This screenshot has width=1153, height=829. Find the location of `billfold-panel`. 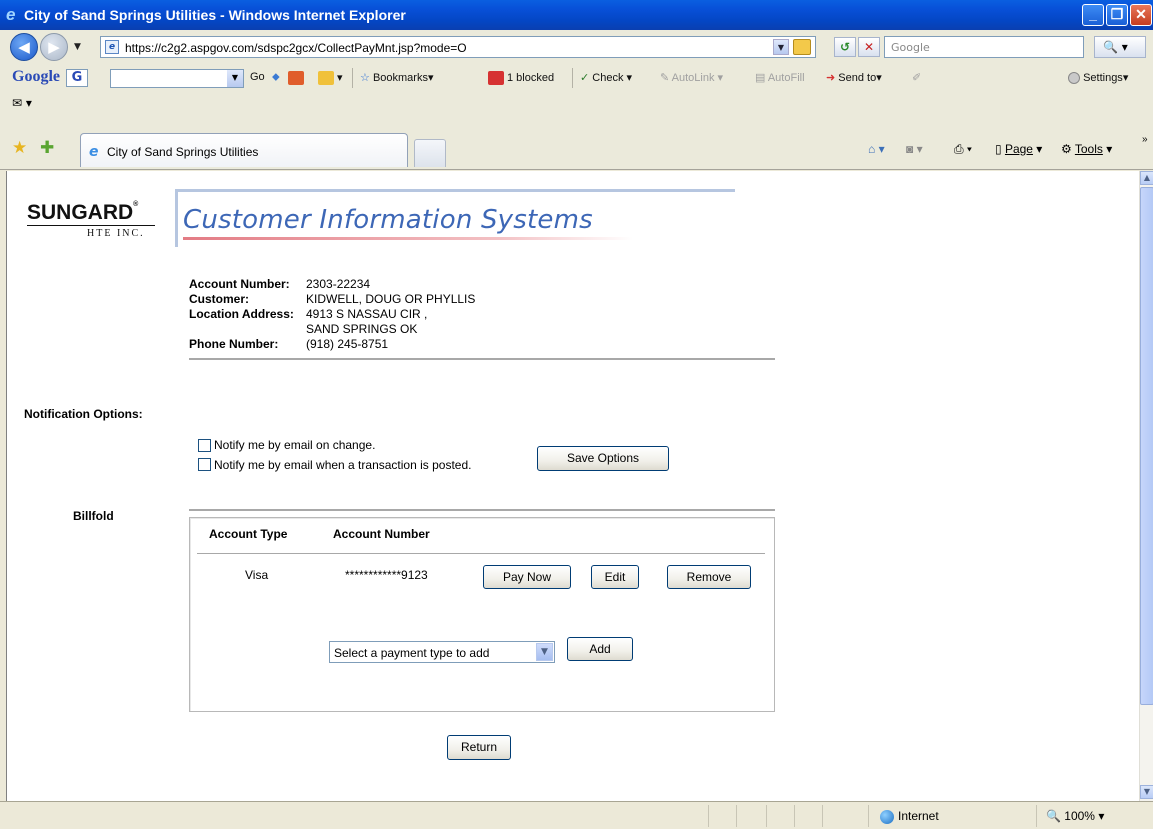

billfold-panel is located at coordinates (482, 614).